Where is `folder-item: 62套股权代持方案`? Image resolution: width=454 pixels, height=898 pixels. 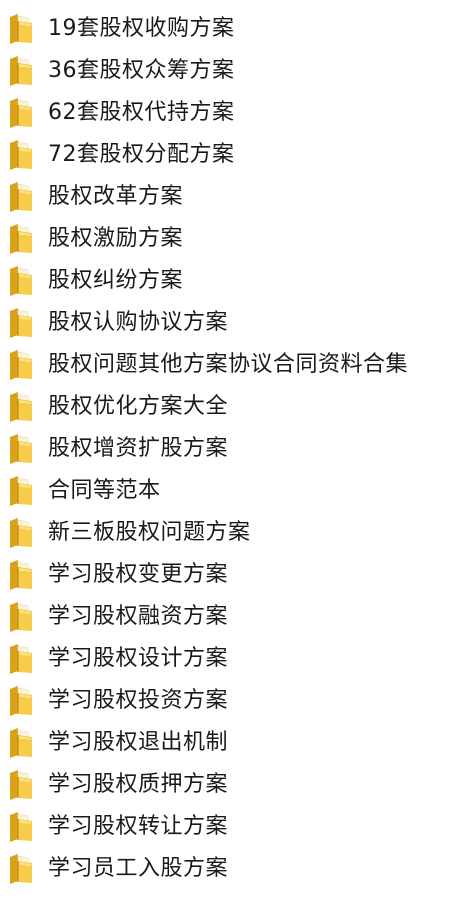 folder-item: 62套股权代持方案 is located at coordinates (227, 113).